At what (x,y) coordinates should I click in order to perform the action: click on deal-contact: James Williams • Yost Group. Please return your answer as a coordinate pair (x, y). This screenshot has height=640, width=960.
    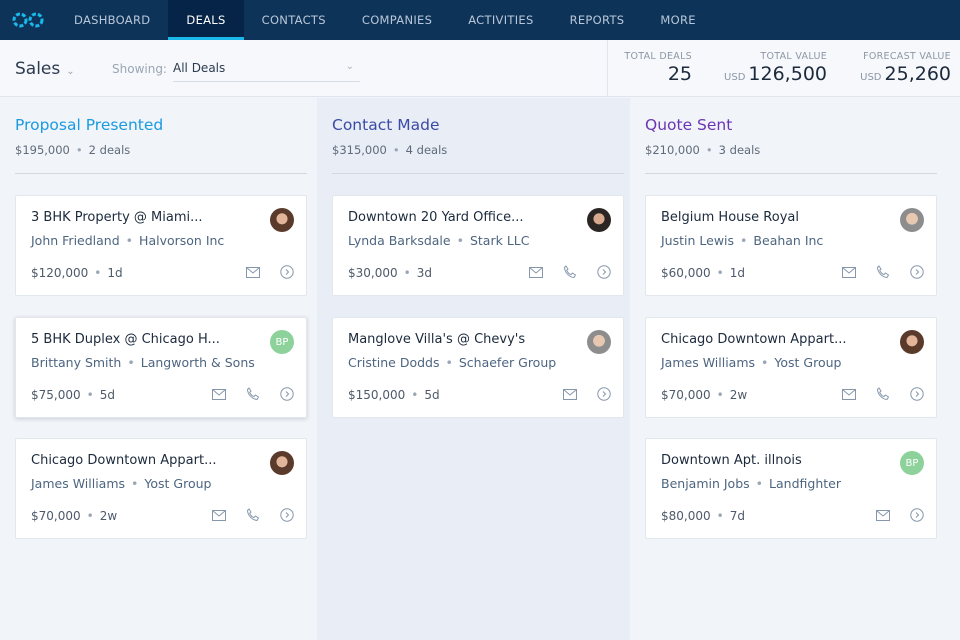
    Looking at the image, I should click on (751, 362).